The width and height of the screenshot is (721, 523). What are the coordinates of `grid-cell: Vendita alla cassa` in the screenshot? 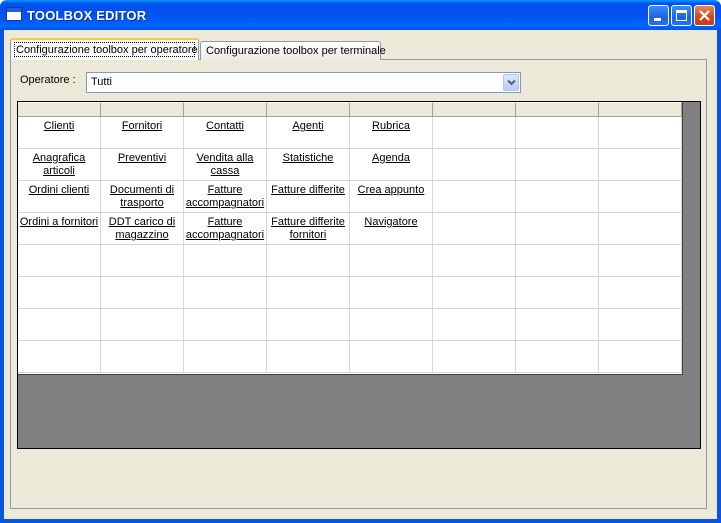 It's located at (225, 165).